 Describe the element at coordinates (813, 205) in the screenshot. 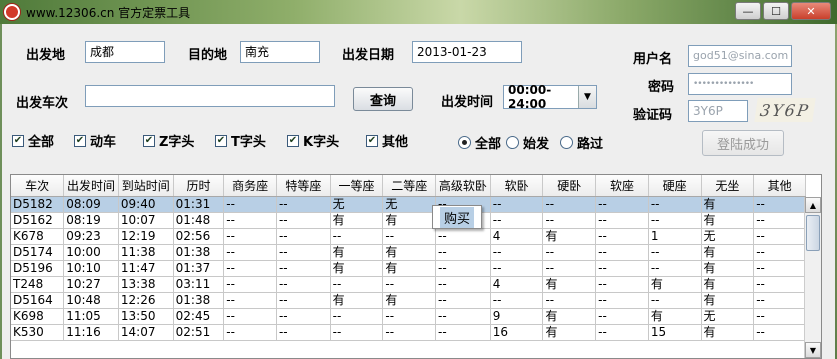

I see `arrow-up-icon: ▲` at that location.